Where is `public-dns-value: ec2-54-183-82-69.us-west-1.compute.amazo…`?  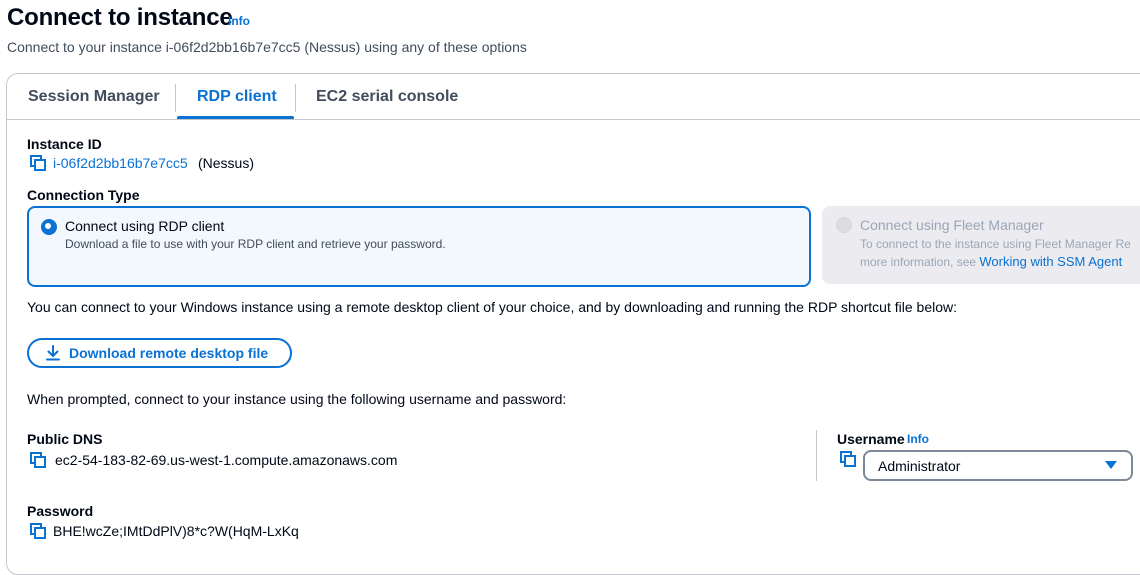 public-dns-value: ec2-54-183-82-69.us-west-1.compute.amazo… is located at coordinates (226, 460).